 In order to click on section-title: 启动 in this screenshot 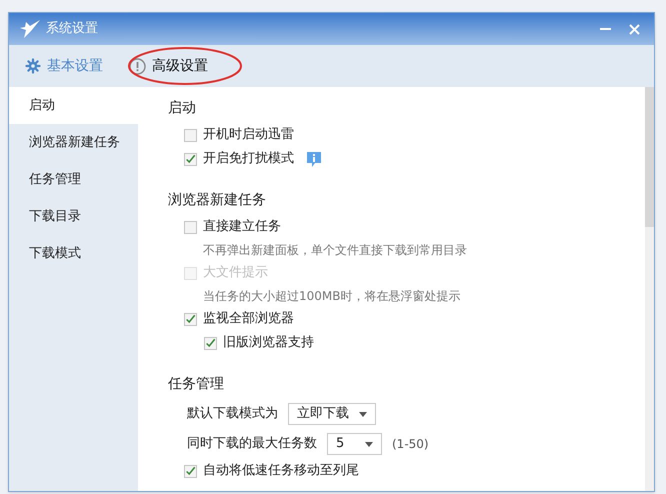, I will do `click(182, 108)`.